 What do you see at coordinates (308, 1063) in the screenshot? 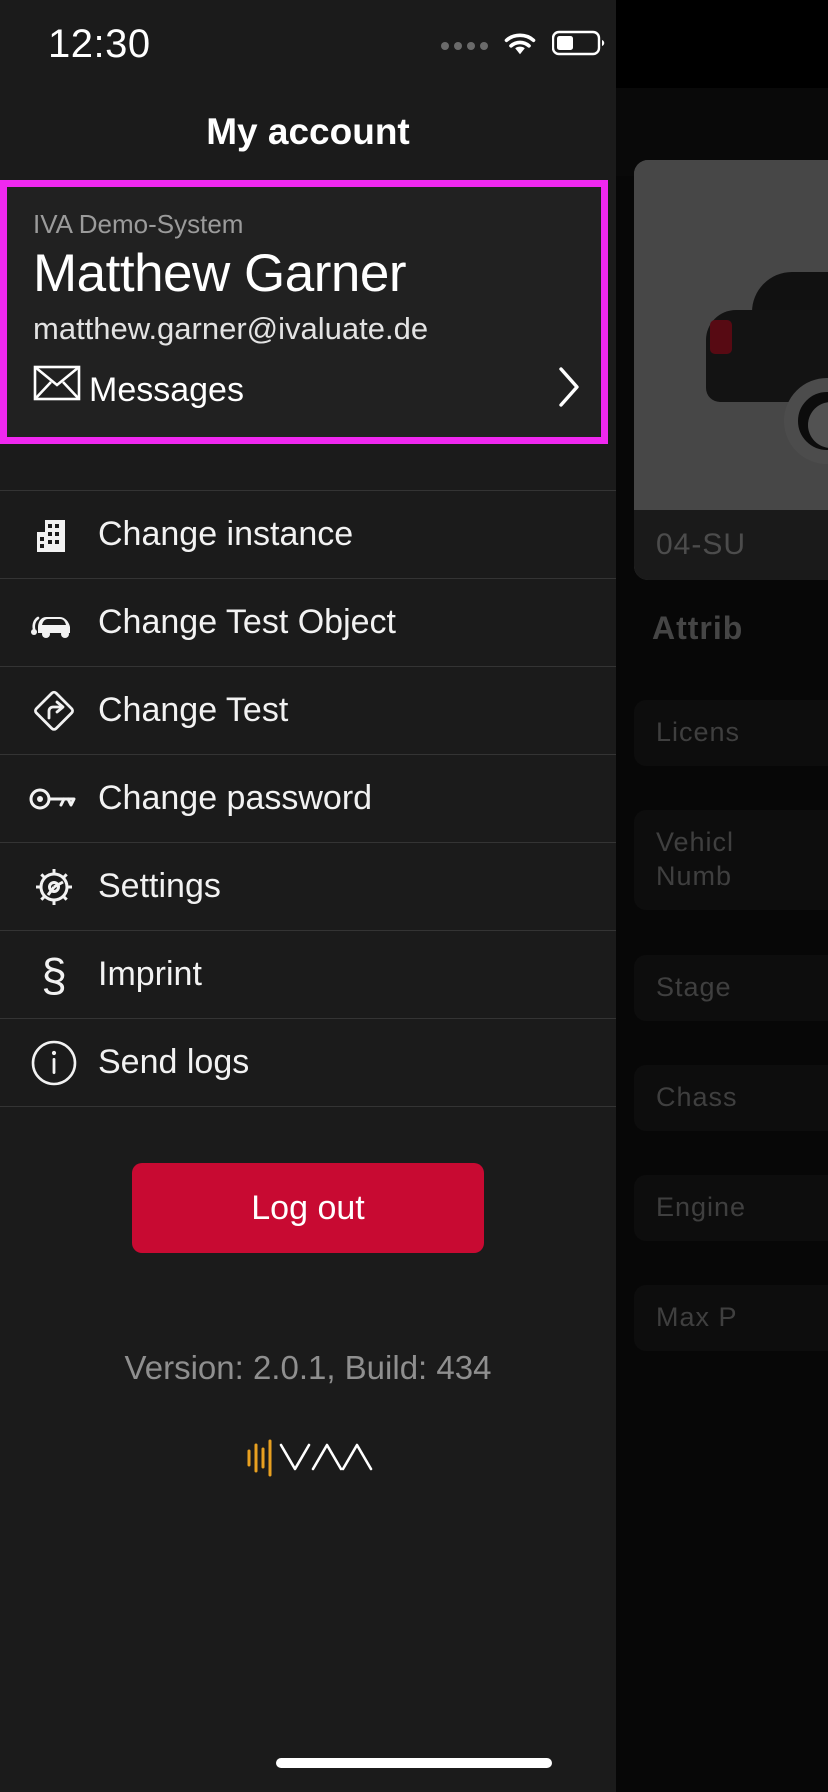
I see `menu-item-send-logs: Send logs` at bounding box center [308, 1063].